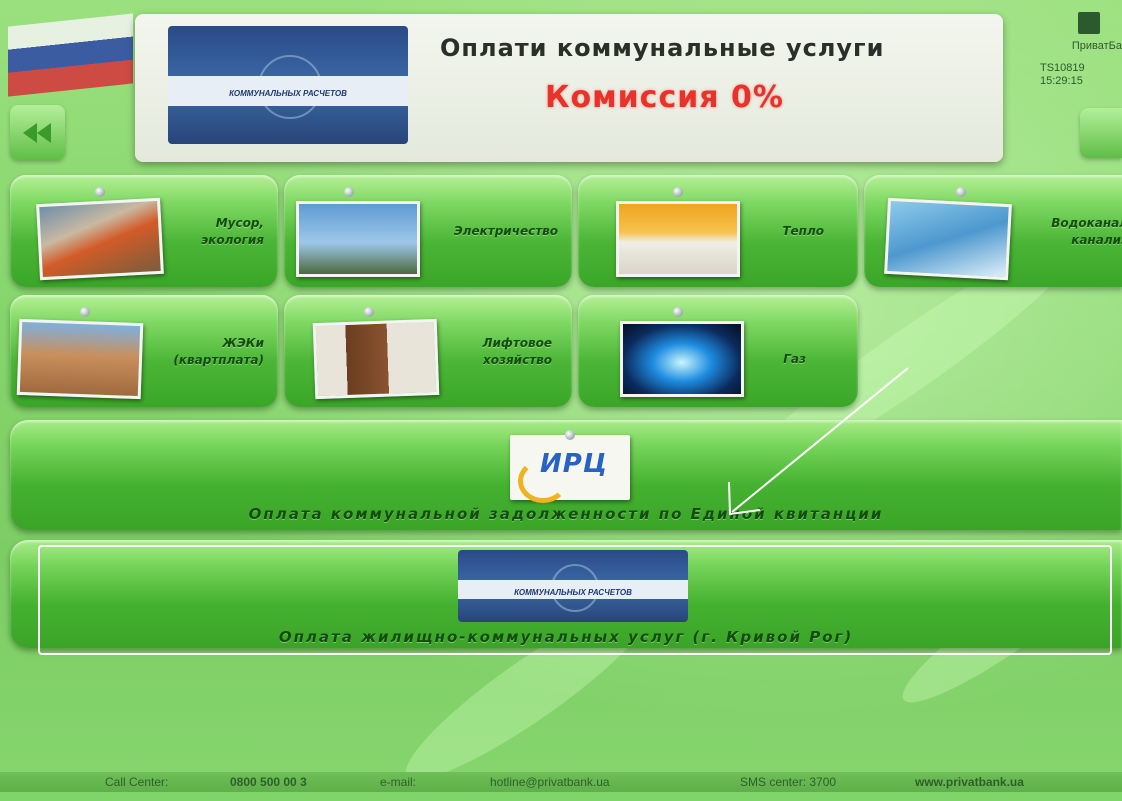  What do you see at coordinates (100, 239) in the screenshot?
I see `trash-truck-image` at bounding box center [100, 239].